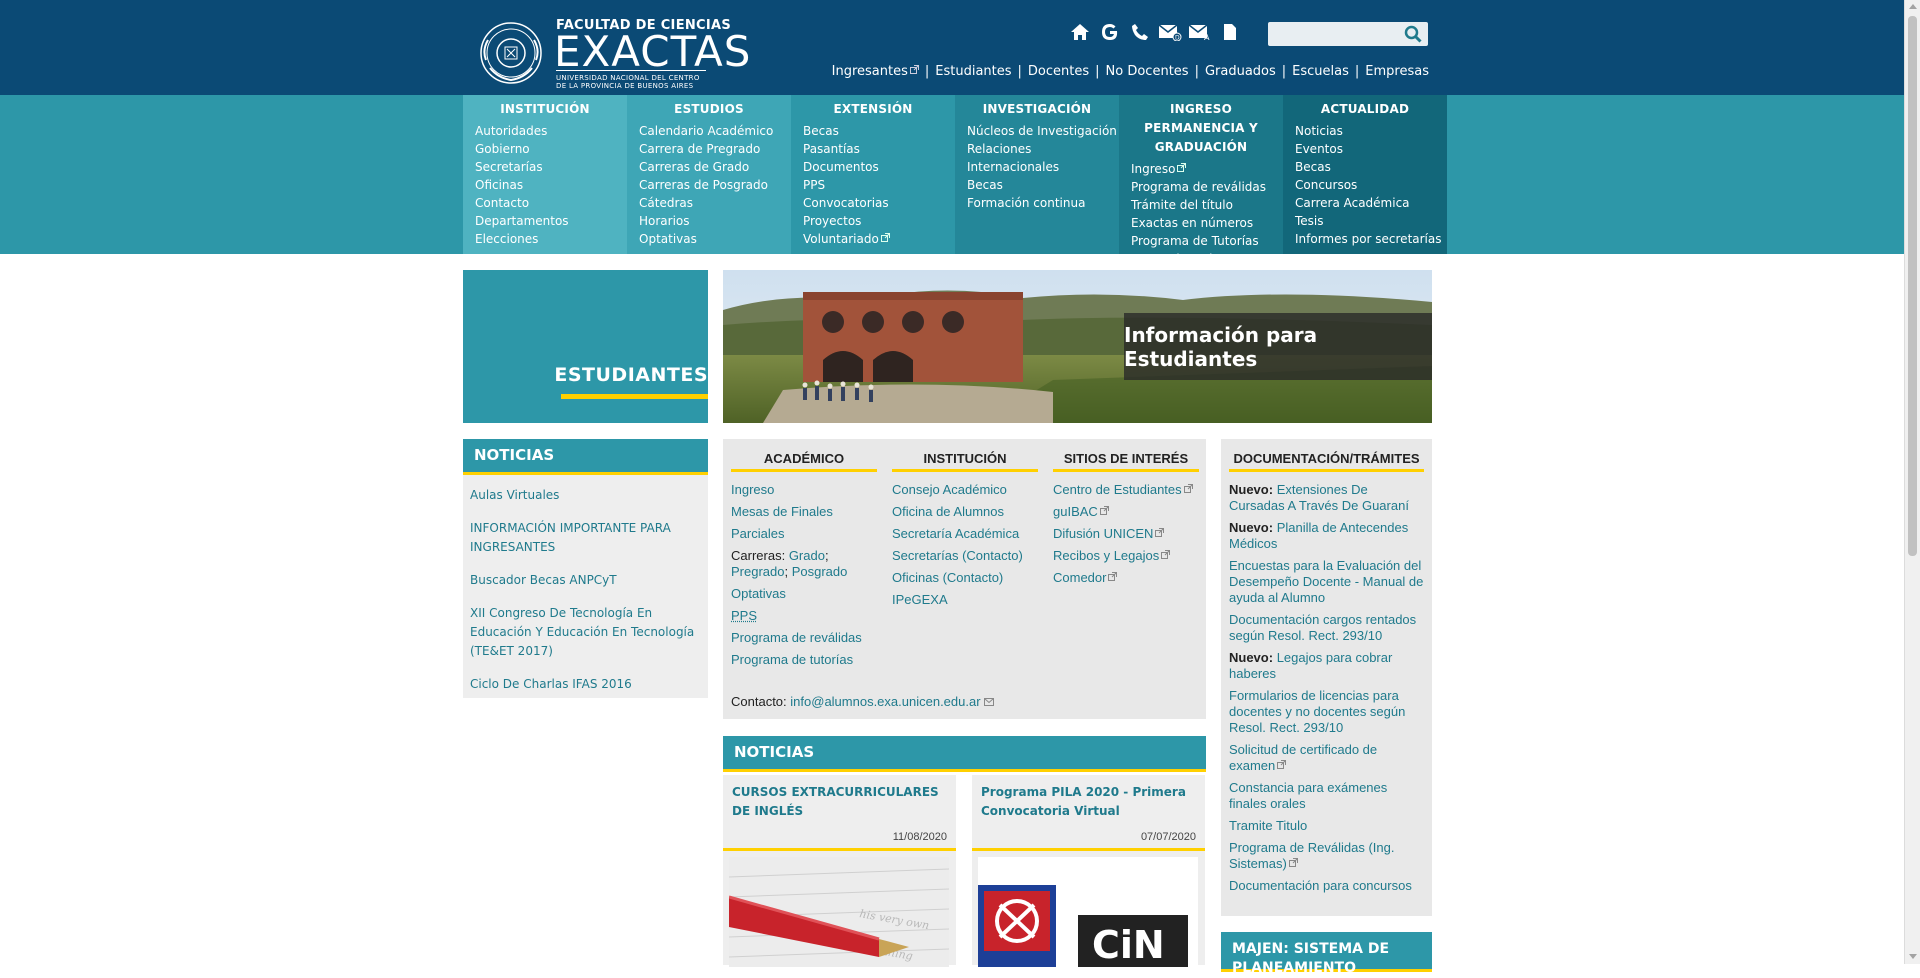  Describe the element at coordinates (1326, 536) in the screenshot. I see `docs-item: Nuevo: Planilla de Antecendes Médicos` at that location.